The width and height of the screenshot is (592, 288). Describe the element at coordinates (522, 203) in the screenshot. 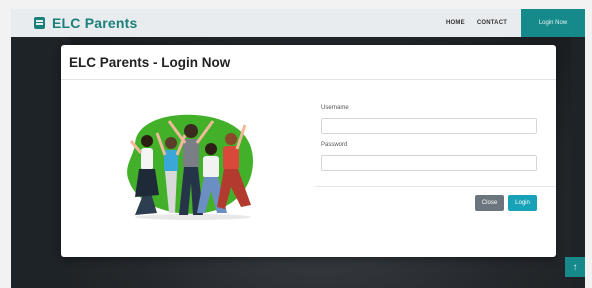

I see `login-button: Login` at that location.